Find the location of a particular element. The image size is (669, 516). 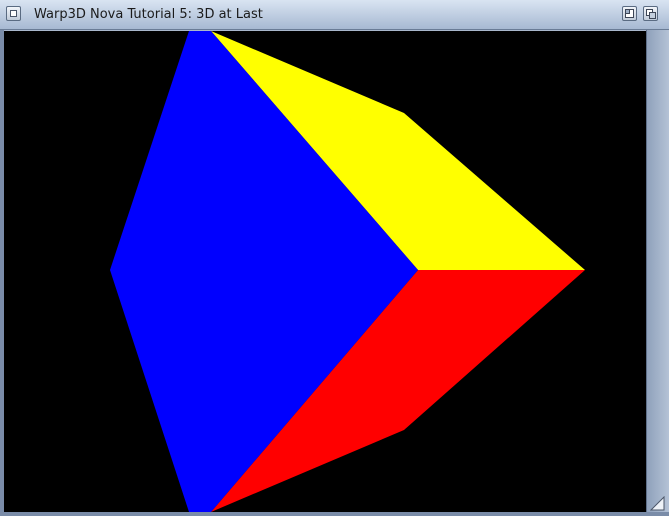

window-title: Warp3D Nova Tutorial 5: 3D at Last is located at coordinates (148, 14).